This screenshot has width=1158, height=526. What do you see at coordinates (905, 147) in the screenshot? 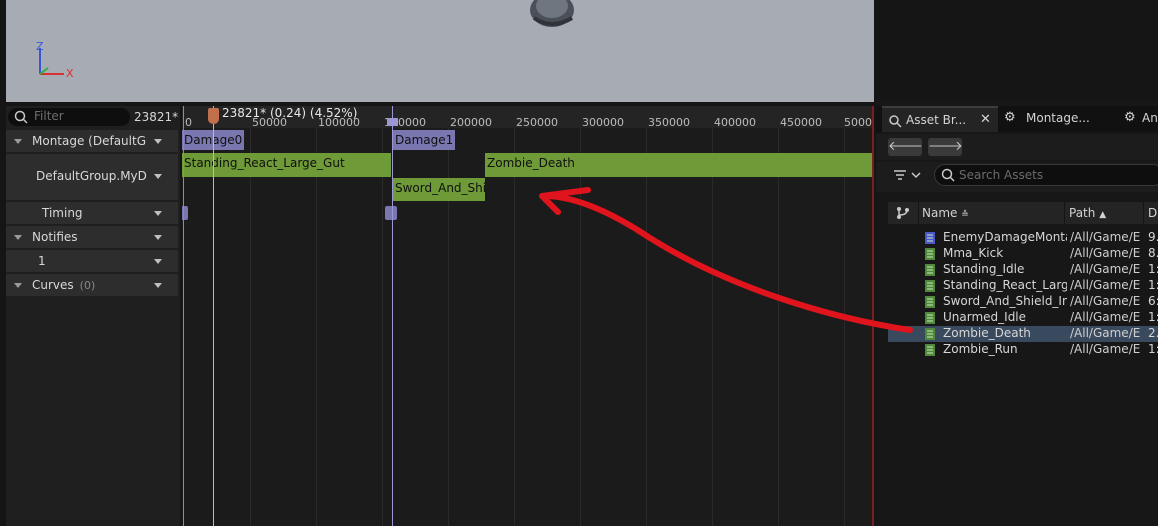
I see `back-button: 🡐` at bounding box center [905, 147].